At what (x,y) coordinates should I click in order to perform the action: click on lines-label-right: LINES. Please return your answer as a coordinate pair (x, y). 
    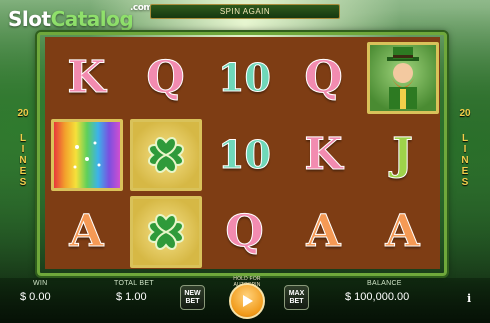
    Looking at the image, I should click on (465, 160).